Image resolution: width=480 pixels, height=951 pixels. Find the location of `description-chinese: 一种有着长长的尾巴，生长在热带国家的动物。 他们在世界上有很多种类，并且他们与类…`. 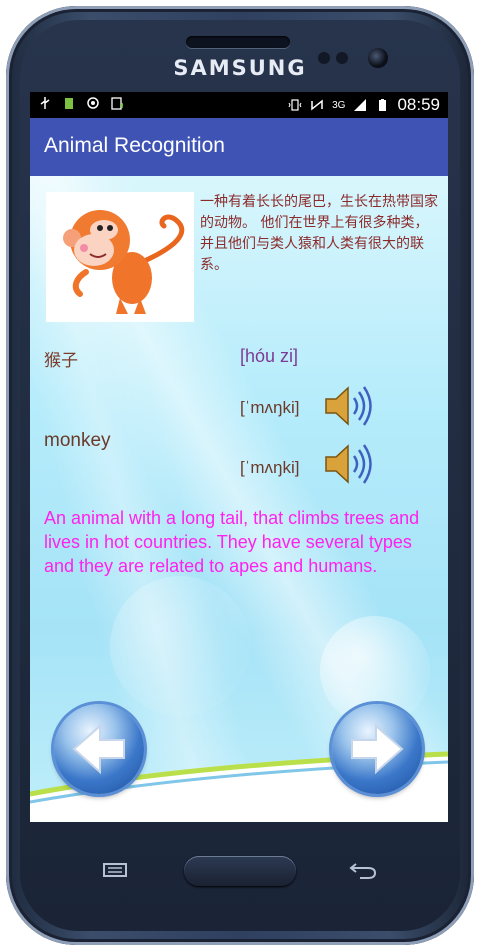

description-chinese: 一种有着长长的尾巴，生长在热带国家的动物。 他们在世界上有很多种类，并且他们与类… is located at coordinates (319, 233).